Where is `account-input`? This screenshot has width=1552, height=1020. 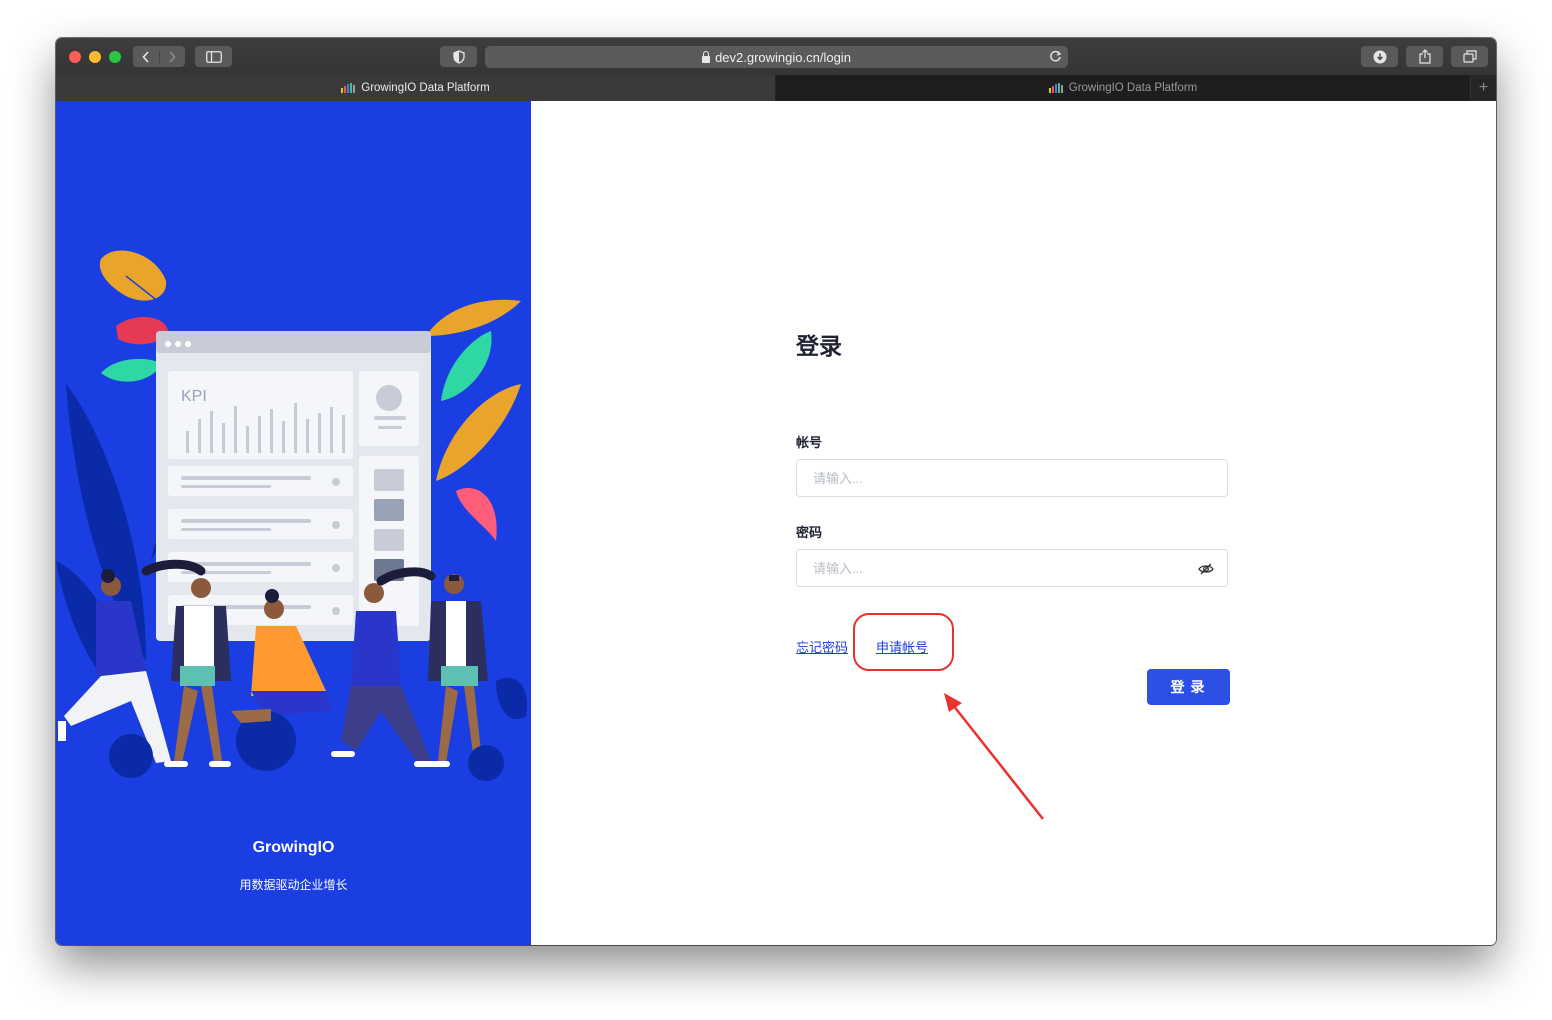 account-input is located at coordinates (1012, 478).